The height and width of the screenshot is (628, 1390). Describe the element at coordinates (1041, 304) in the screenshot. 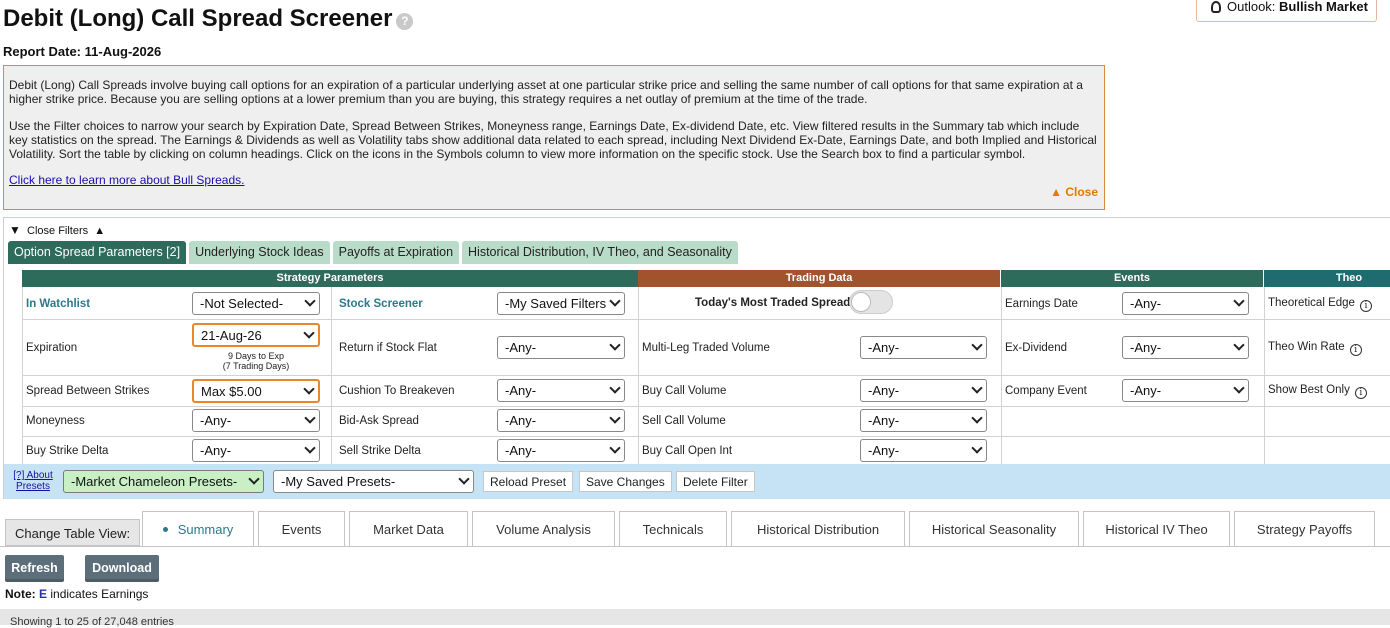

I see `earnings-date-label: Earnings Date` at that location.